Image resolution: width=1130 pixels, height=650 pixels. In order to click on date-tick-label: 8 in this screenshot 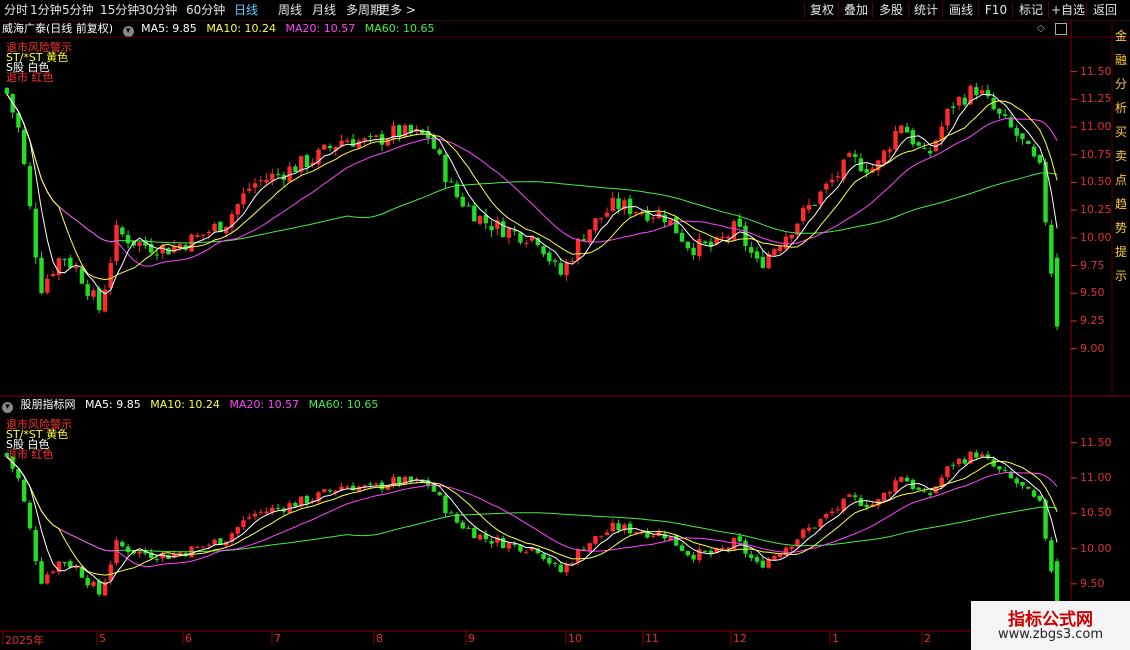, I will do `click(379, 638)`.